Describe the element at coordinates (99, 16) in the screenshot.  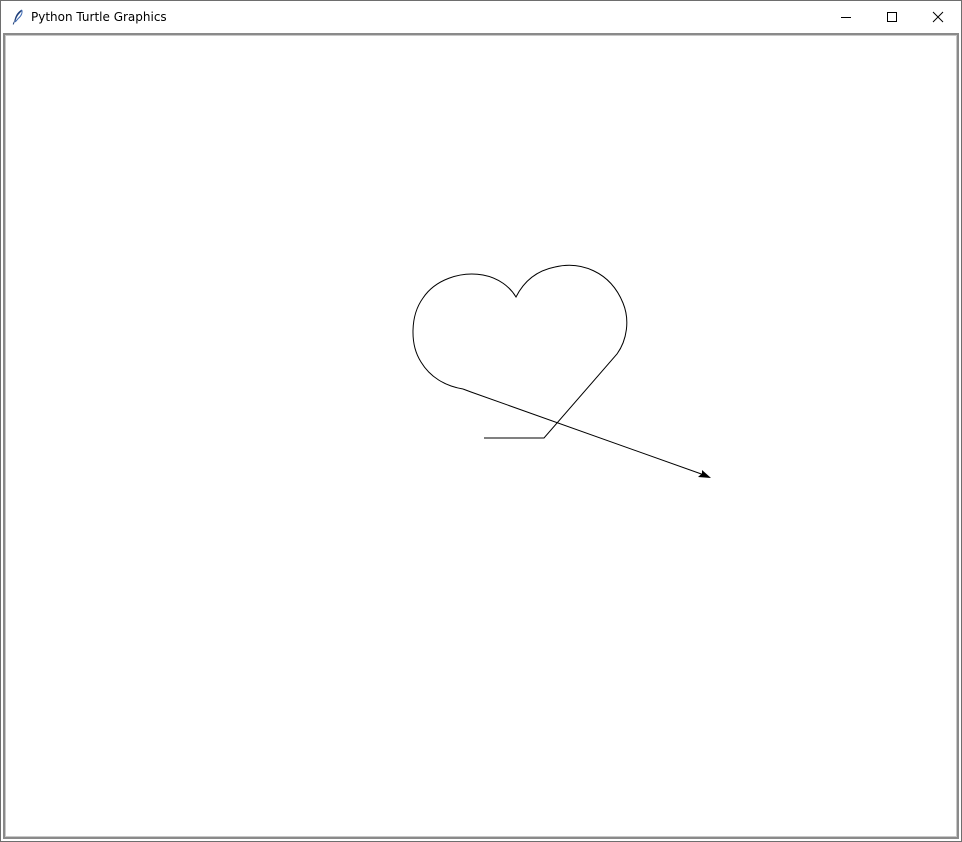
I see `window-title: Python Turtle Graphics` at that location.